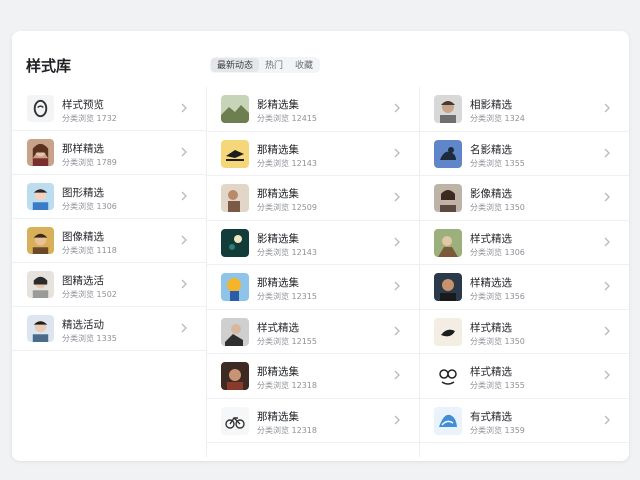 The width and height of the screenshot is (640, 480). What do you see at coordinates (109, 285) in the screenshot?
I see `list-item: 图精选活 分类浏览 1502` at bounding box center [109, 285].